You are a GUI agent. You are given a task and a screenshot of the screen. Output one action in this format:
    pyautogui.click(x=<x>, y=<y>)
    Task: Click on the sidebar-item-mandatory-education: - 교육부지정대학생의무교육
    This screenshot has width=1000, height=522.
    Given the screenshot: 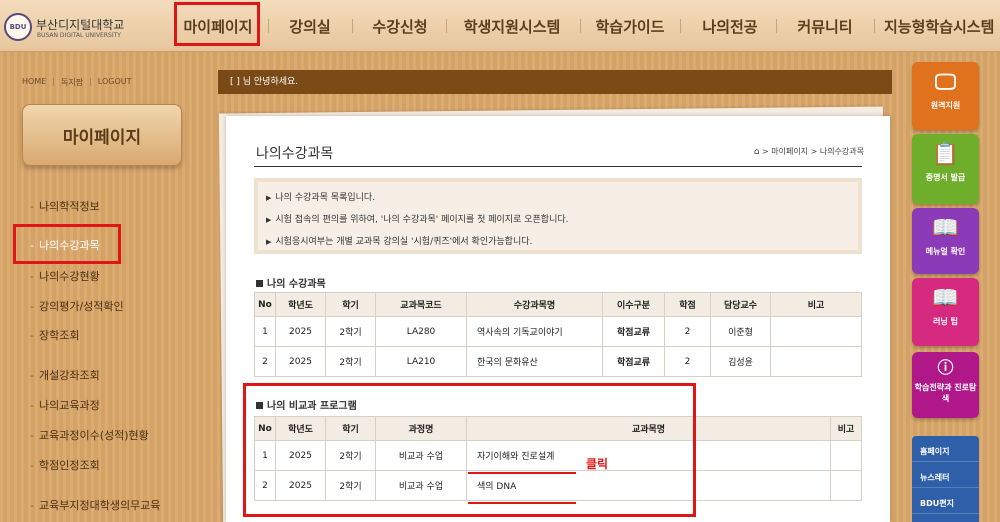 What is the action you would take?
    pyautogui.click(x=95, y=505)
    